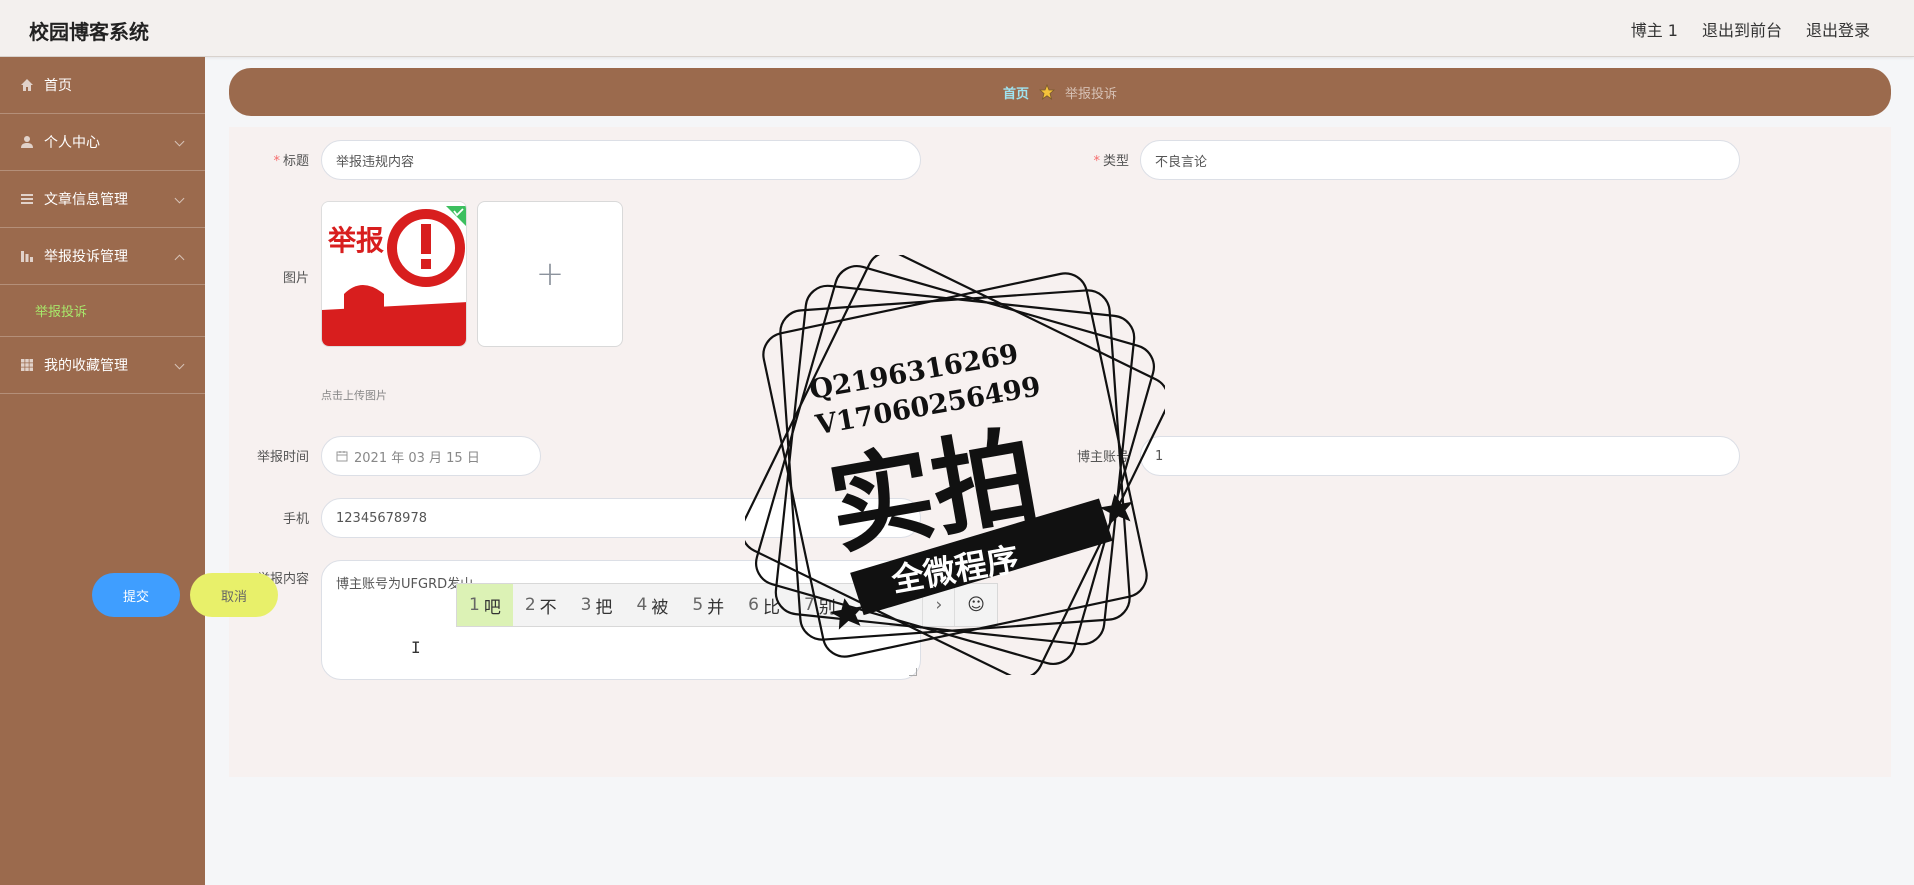  I want to click on thumb-label: 举报, so click(355, 240).